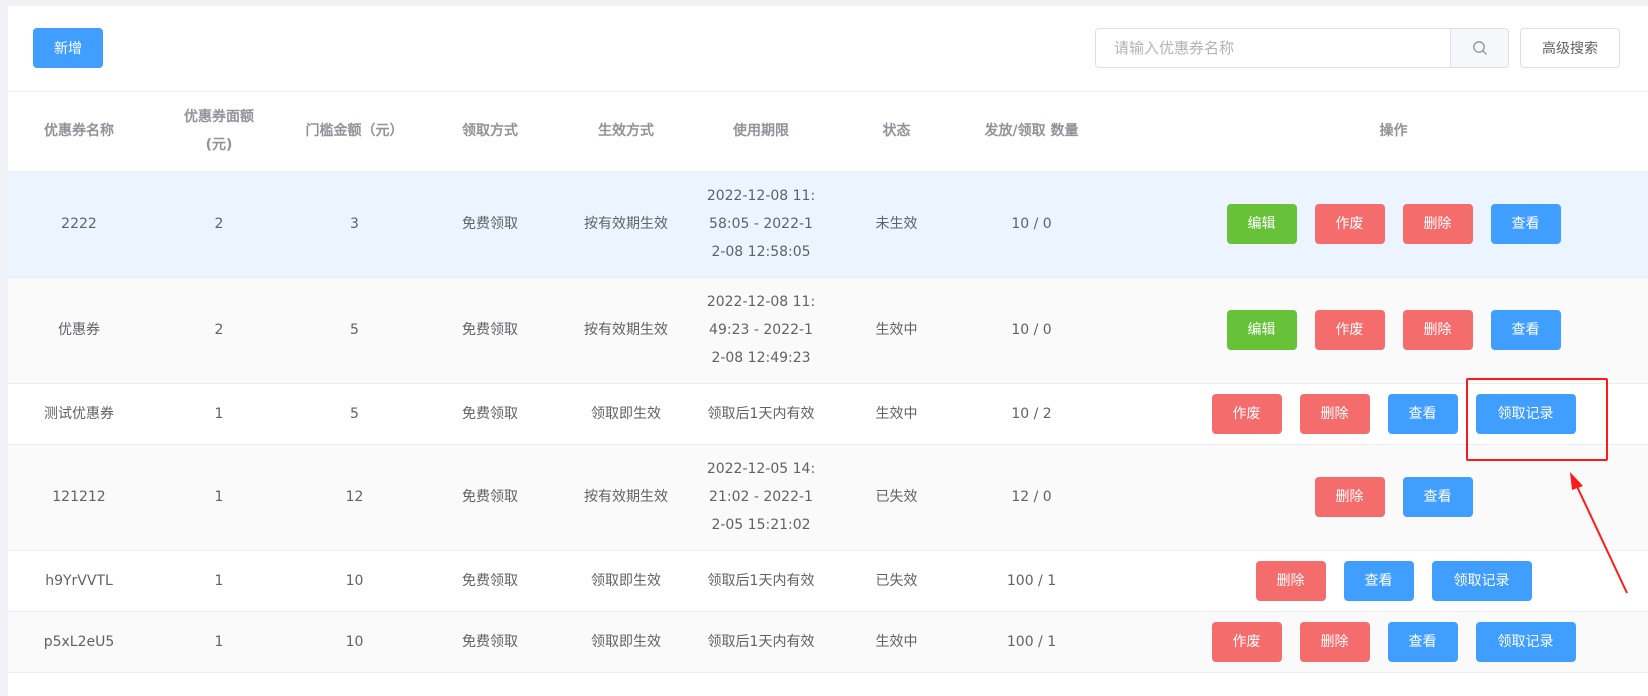 The image size is (1648, 696). I want to click on action-group: 编辑 作废 删除 查看, so click(1373, 224).